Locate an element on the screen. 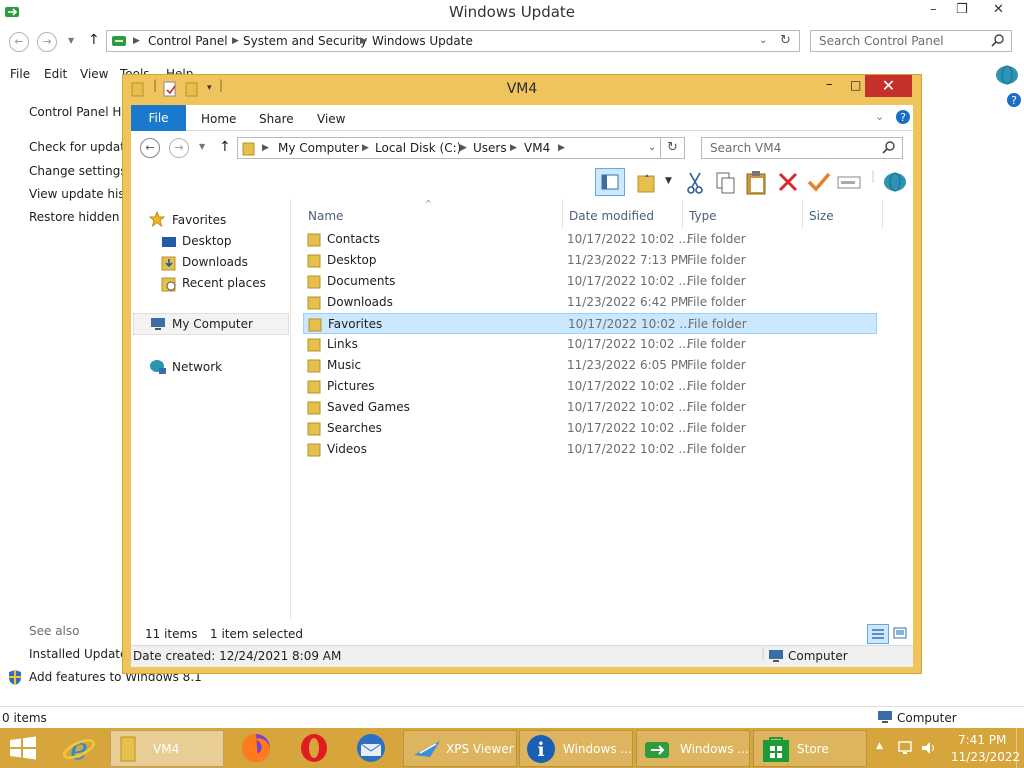 The height and width of the screenshot is (768, 1024). breadcrumb-my-computer: My Computer is located at coordinates (318, 148).